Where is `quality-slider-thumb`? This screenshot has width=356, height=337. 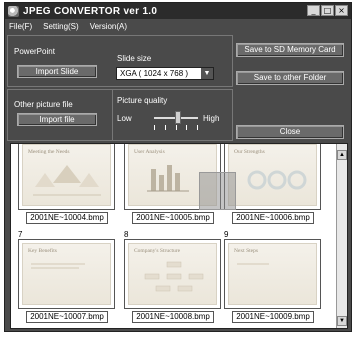 quality-slider-thumb is located at coordinates (178, 117).